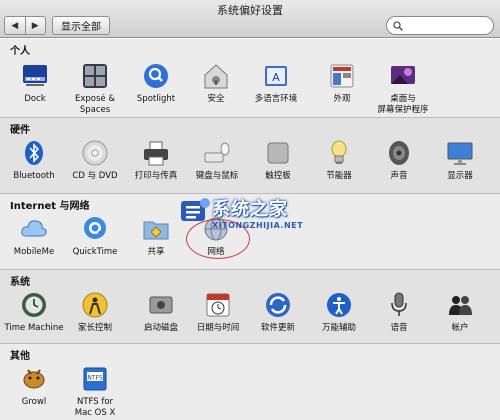 This screenshot has width=500, height=420. What do you see at coordinates (50, 206) in the screenshot?
I see `section-title: Internet 与网络` at bounding box center [50, 206].